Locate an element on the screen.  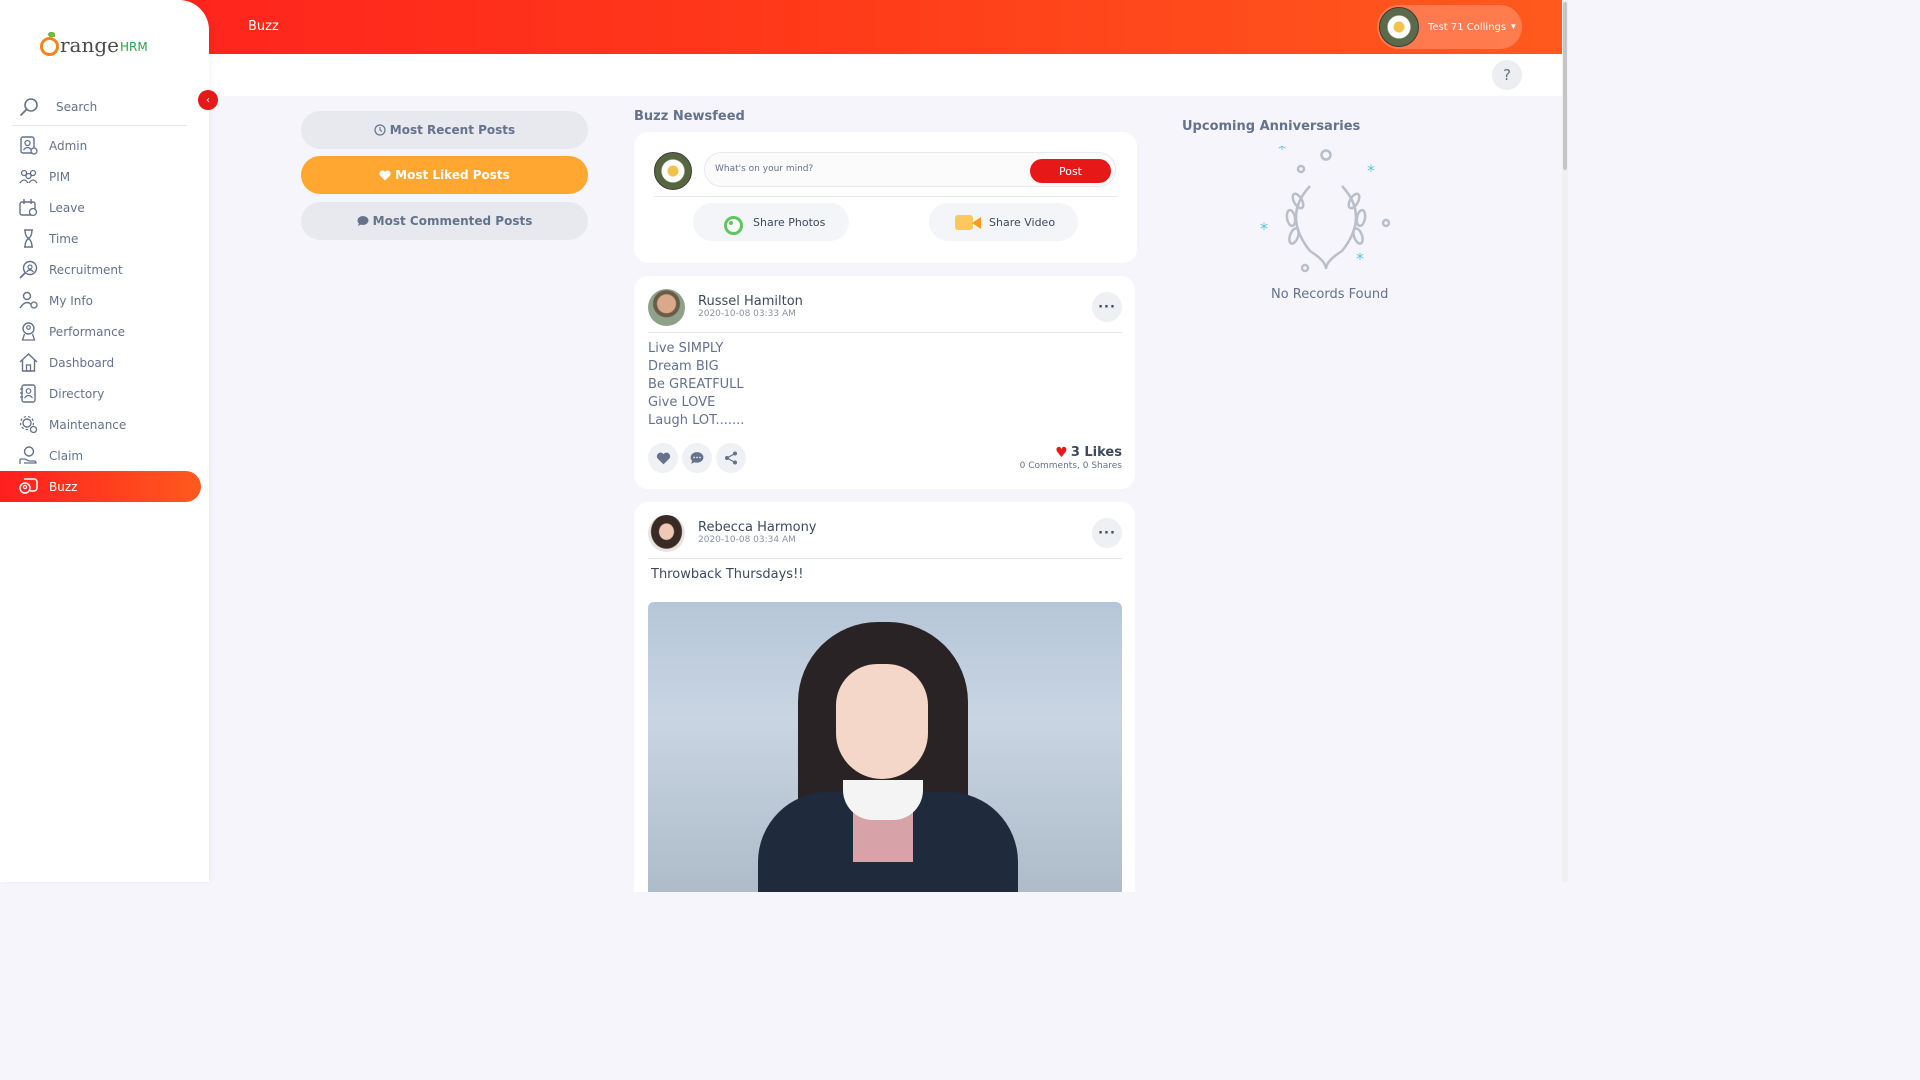
comment-button is located at coordinates (697, 458).